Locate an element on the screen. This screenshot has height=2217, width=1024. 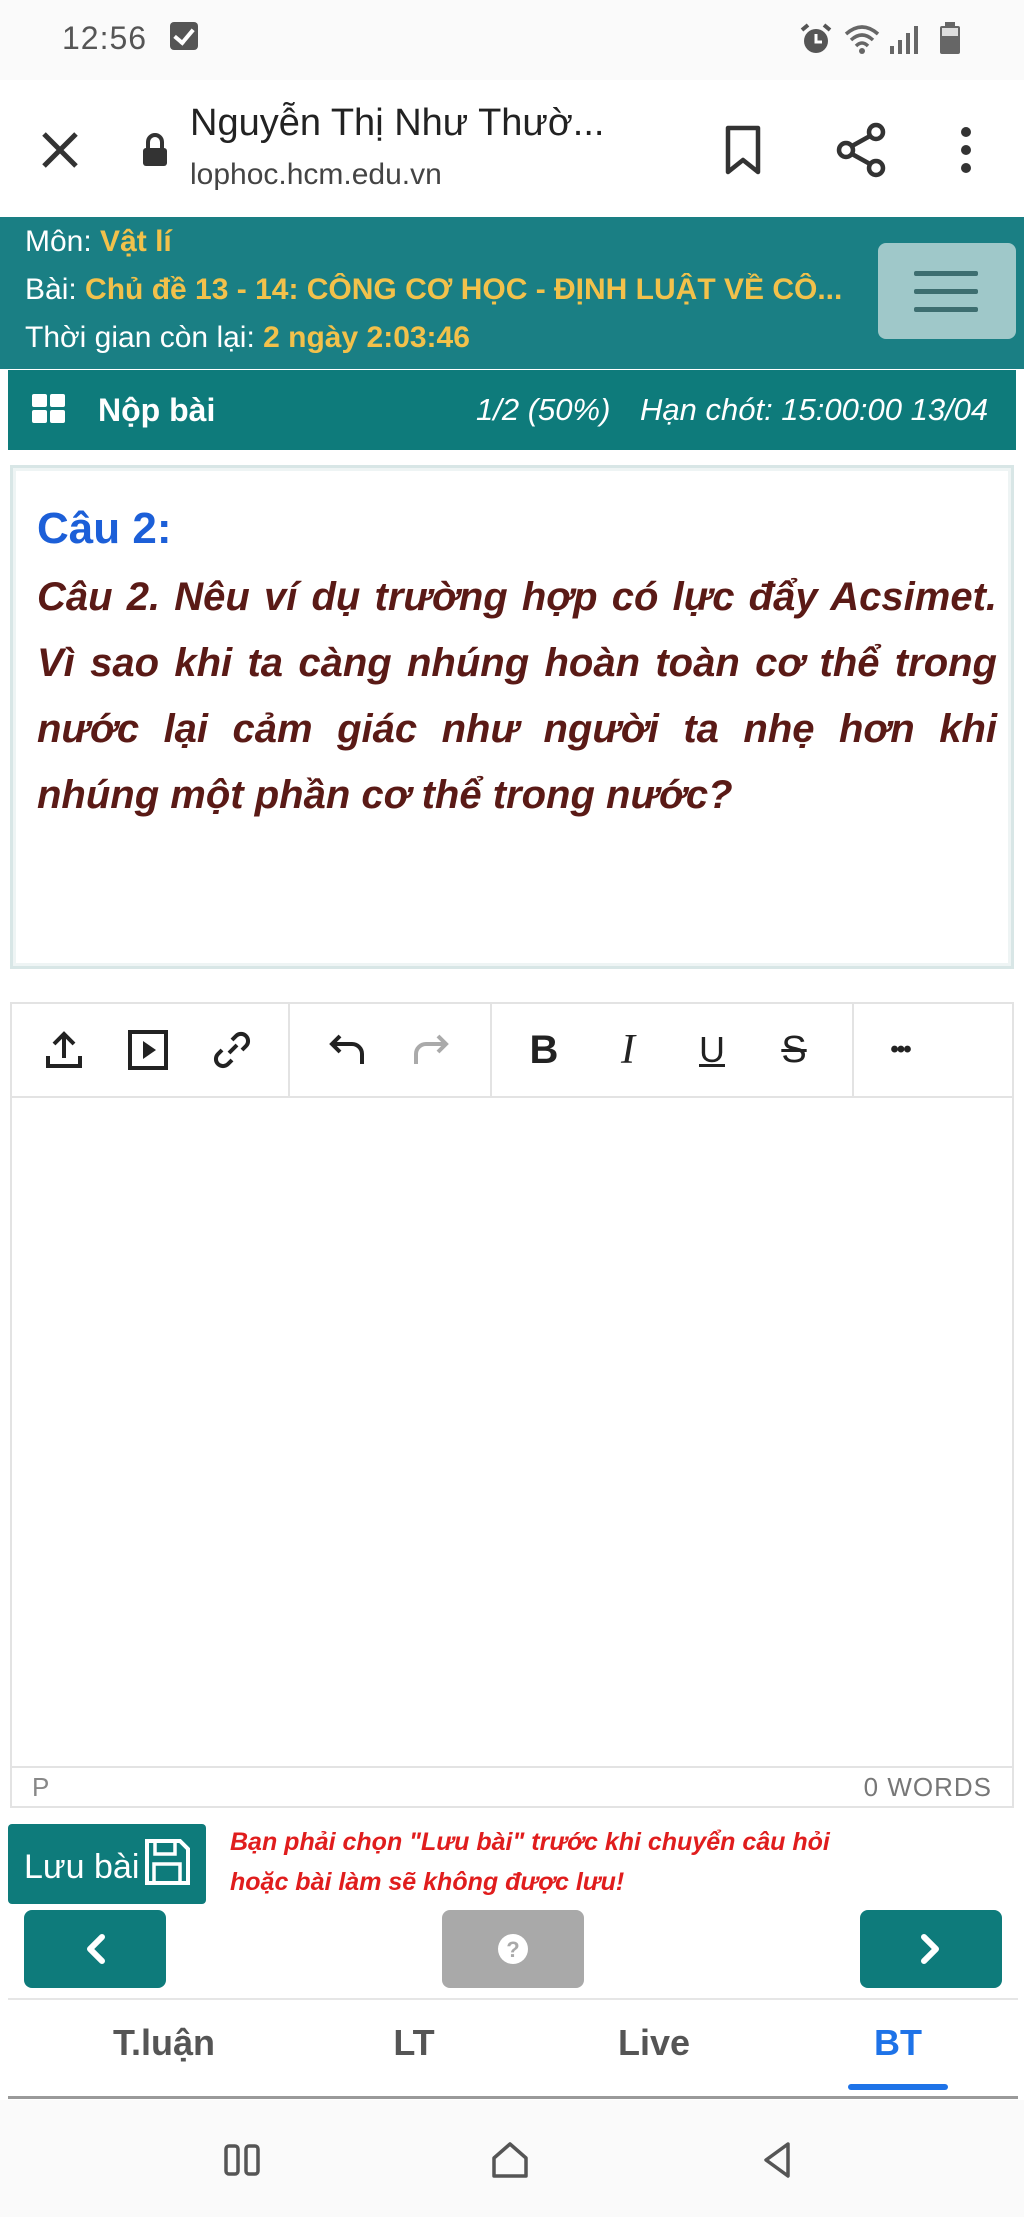
progress-text: 1/2 (50%) is located at coordinates (543, 409).